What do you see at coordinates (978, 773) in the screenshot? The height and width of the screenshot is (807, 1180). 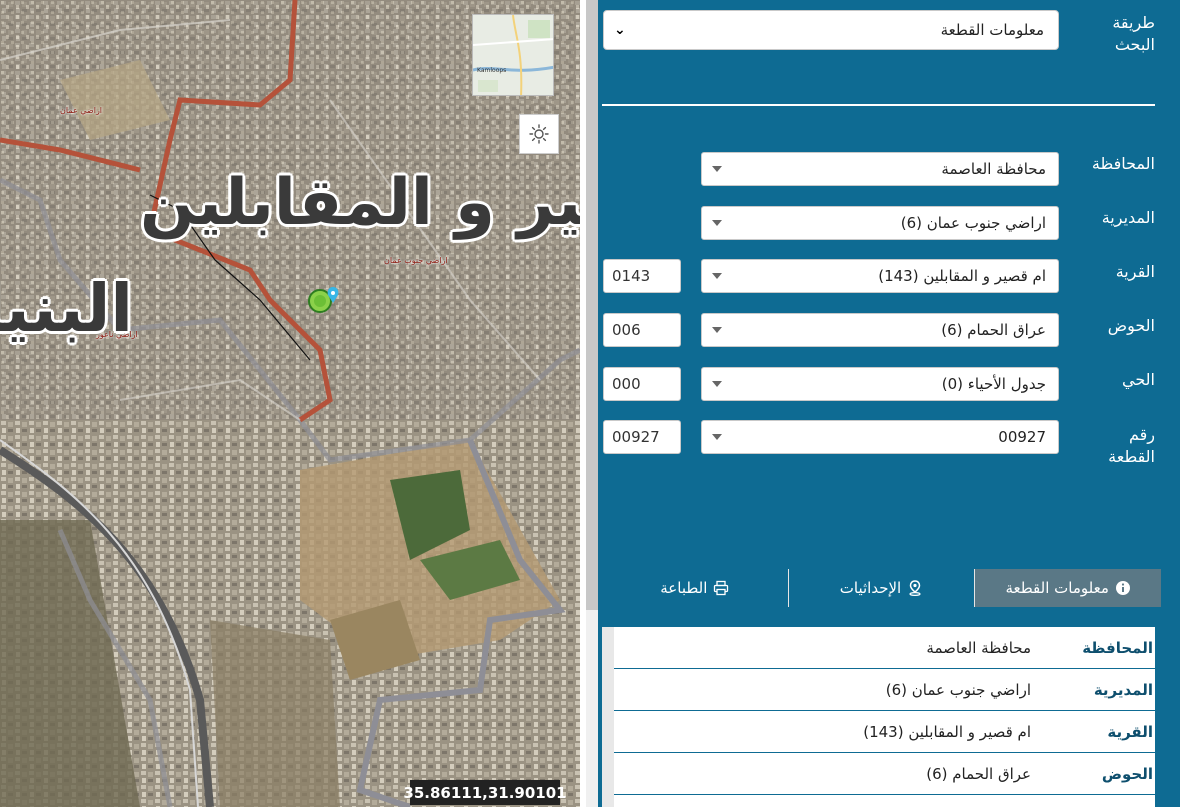 I see `info-value: عراق الحمام (6)` at bounding box center [978, 773].